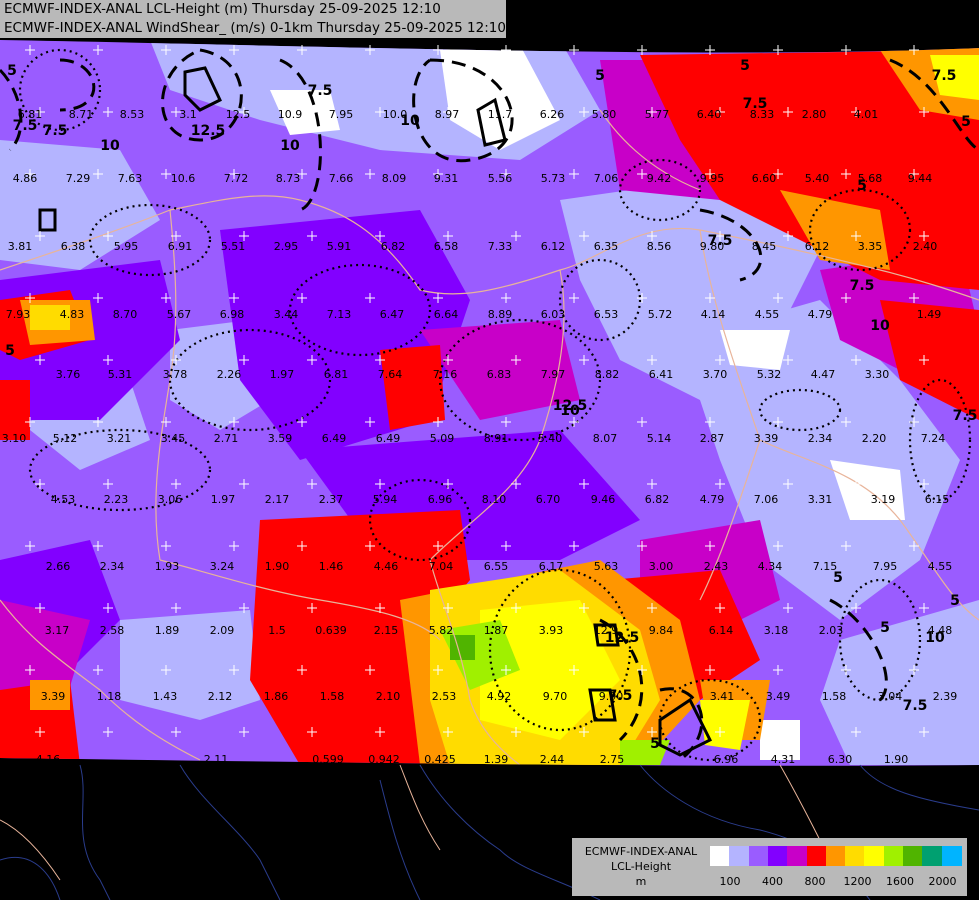  What do you see at coordinates (288, 178) in the screenshot?
I see `station-value: 8.73` at bounding box center [288, 178].